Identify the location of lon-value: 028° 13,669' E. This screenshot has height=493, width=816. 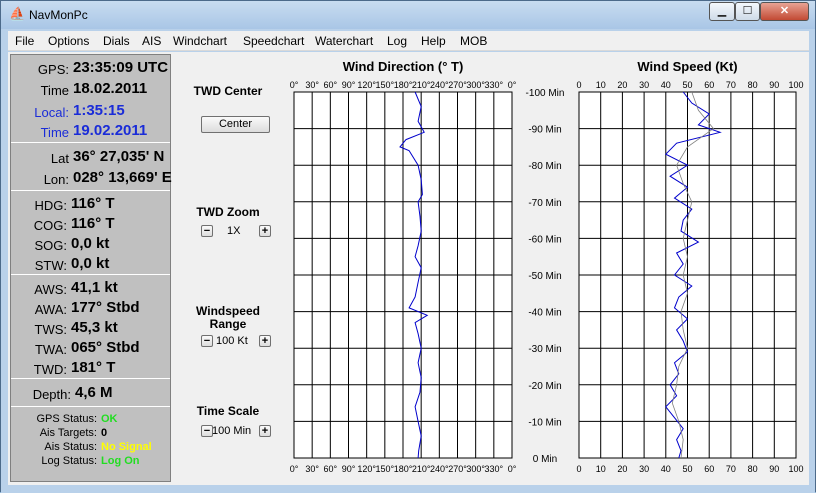
(122, 177).